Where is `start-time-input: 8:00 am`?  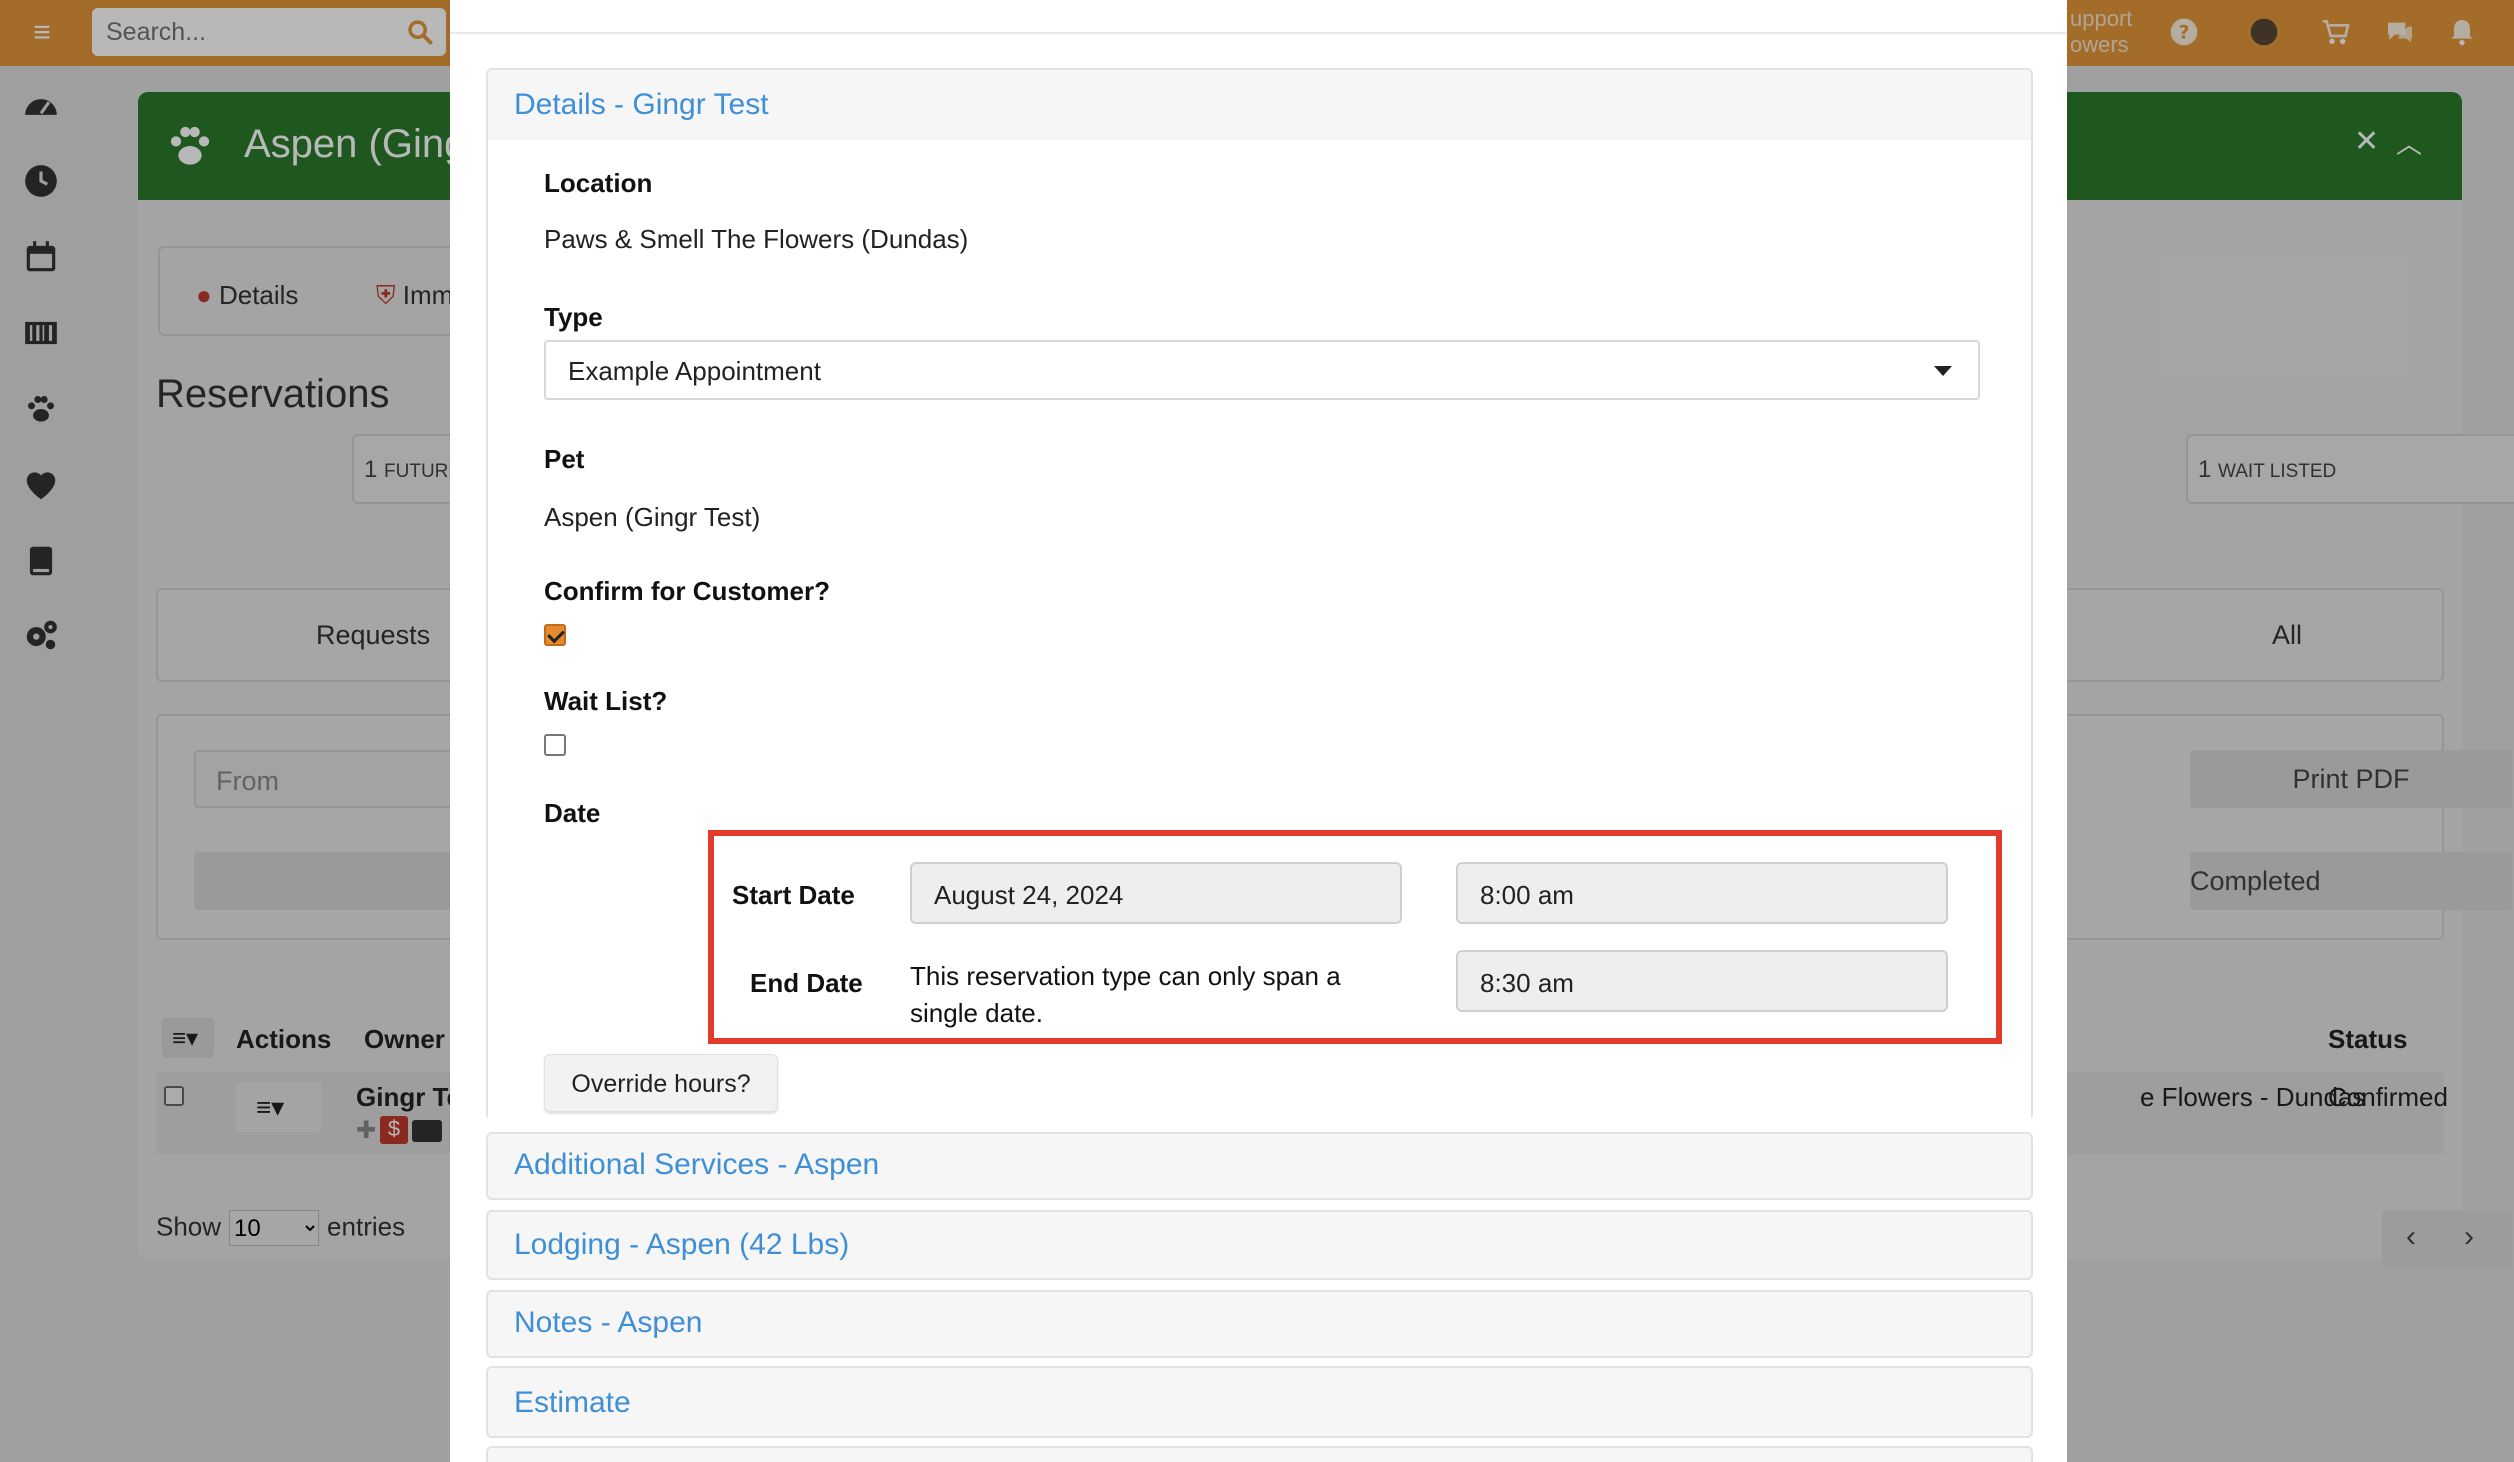
start-time-input: 8:00 am is located at coordinates (1702, 893).